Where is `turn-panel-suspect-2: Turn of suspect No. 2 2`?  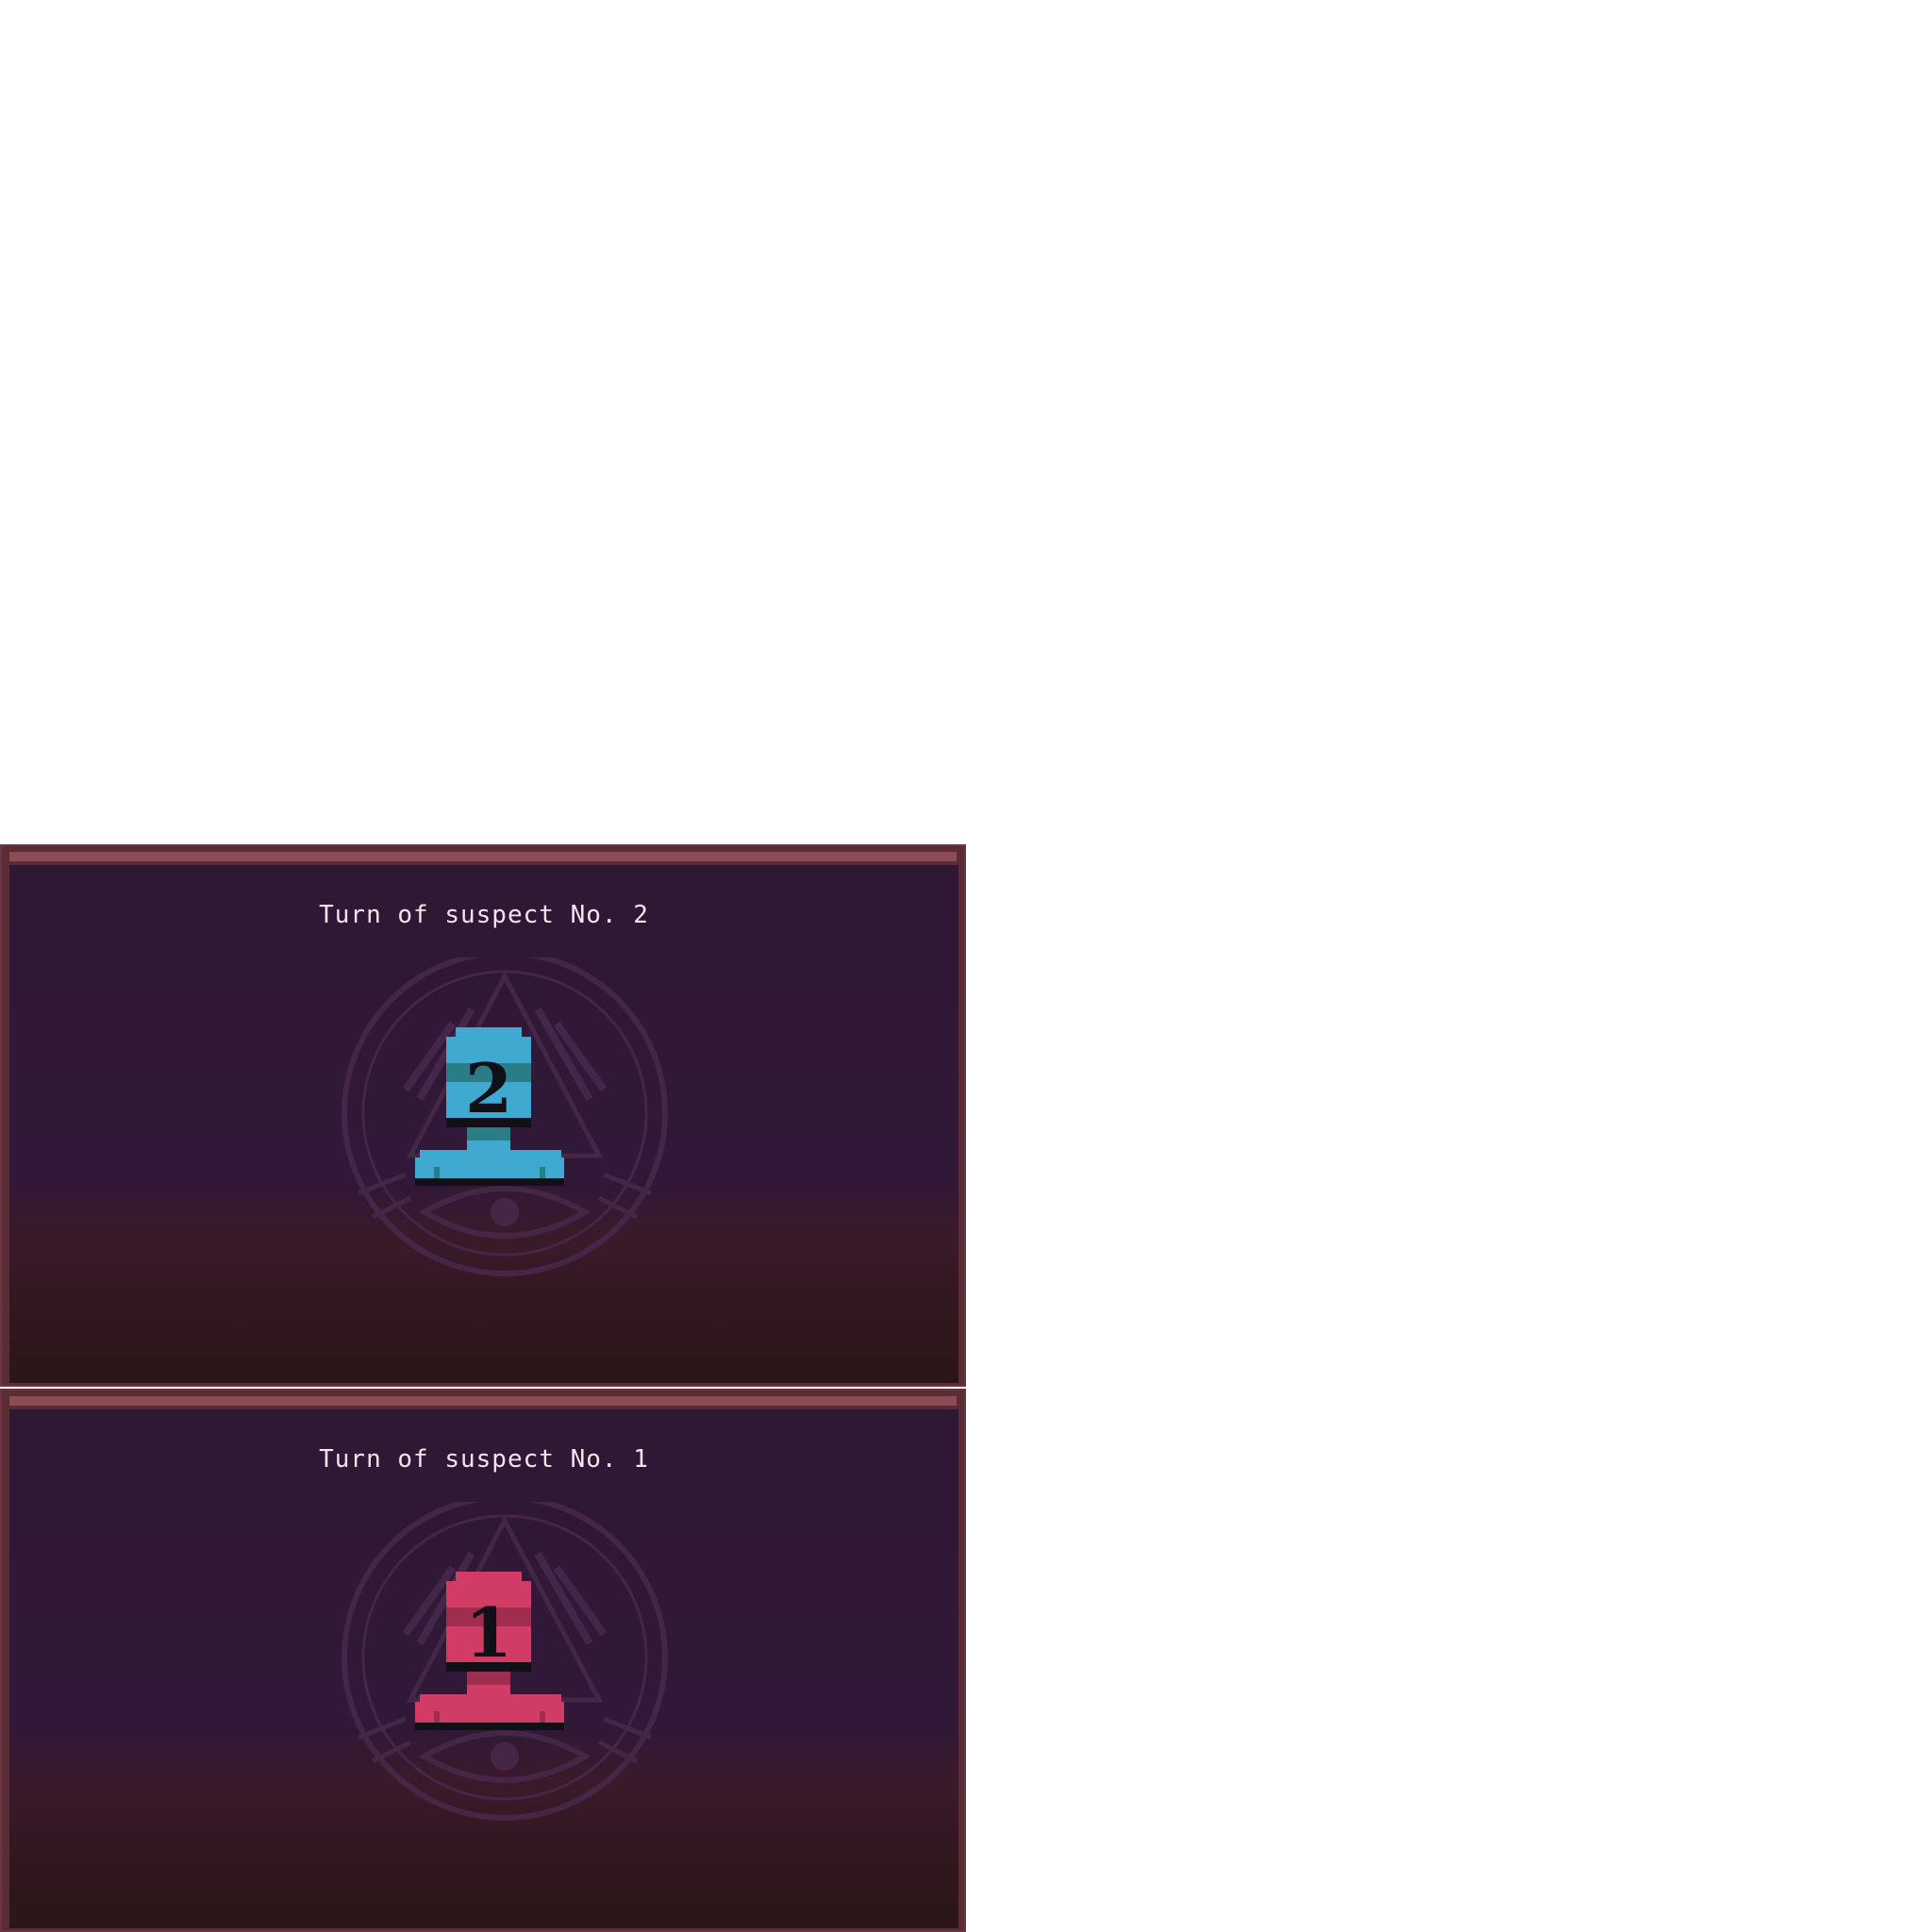 turn-panel-suspect-2: Turn of suspect No. 2 2 is located at coordinates (483, 1115).